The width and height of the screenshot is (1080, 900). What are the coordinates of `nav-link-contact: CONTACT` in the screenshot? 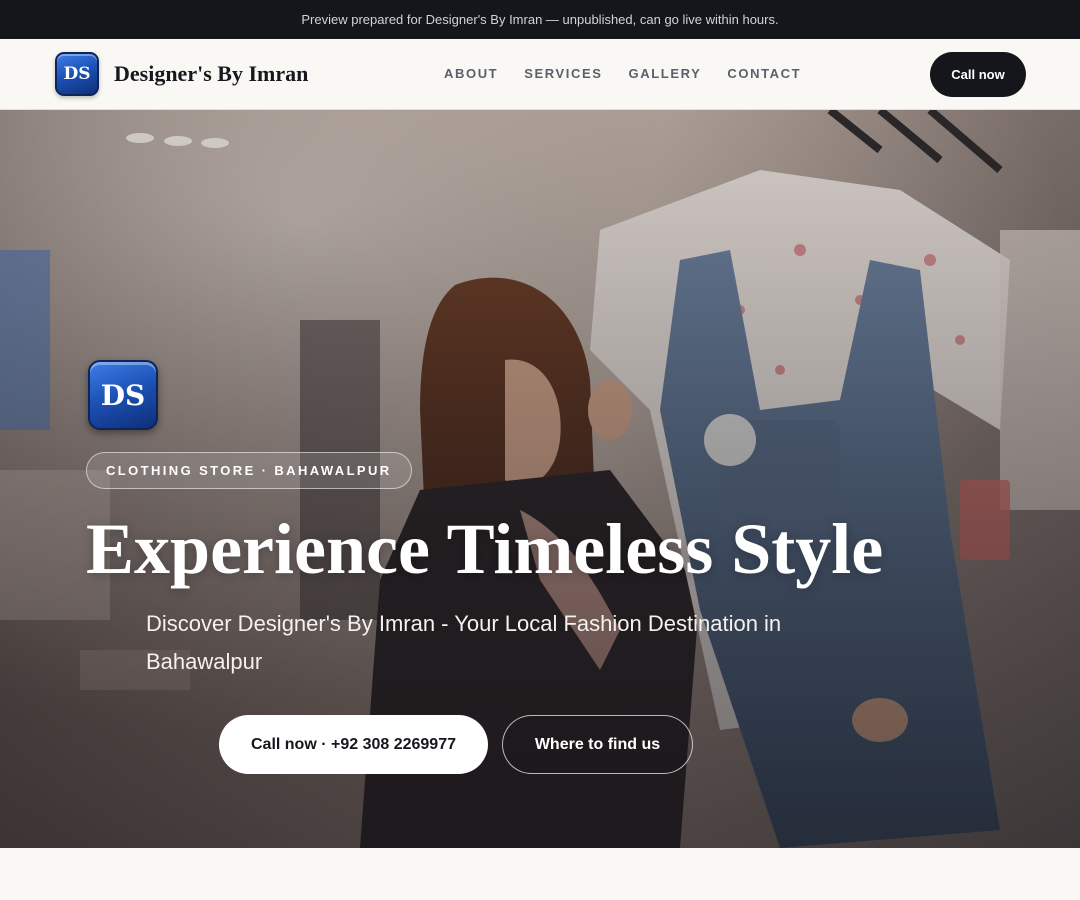 It's located at (764, 73).